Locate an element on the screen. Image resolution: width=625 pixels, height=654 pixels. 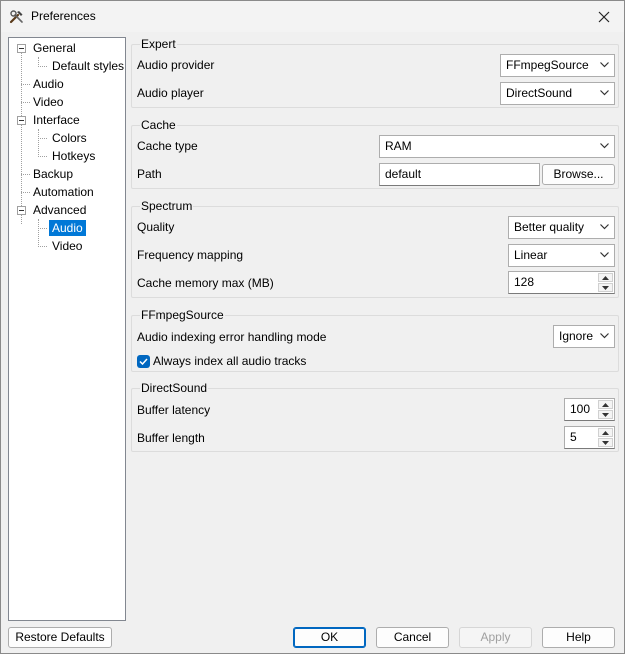
audio-provider-select: FFmpegSource is located at coordinates (557, 65).